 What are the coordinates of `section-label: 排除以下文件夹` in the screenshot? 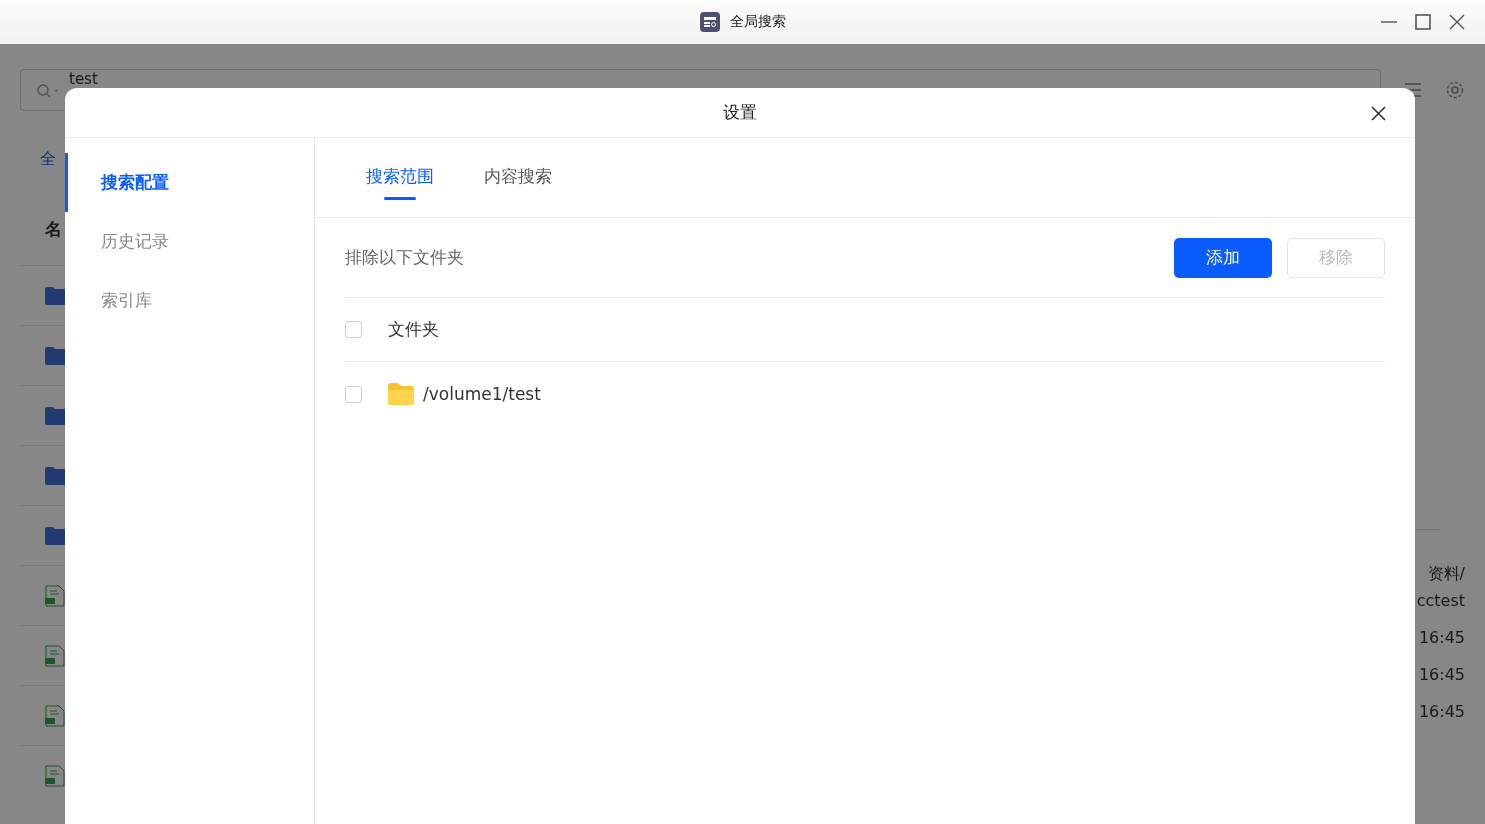 It's located at (404, 257).